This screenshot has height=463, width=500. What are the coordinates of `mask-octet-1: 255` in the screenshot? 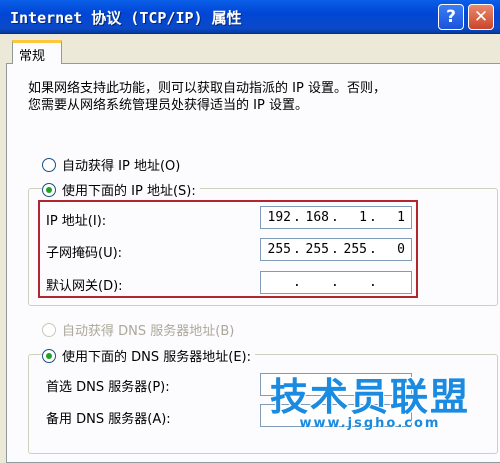 It's located at (279, 249).